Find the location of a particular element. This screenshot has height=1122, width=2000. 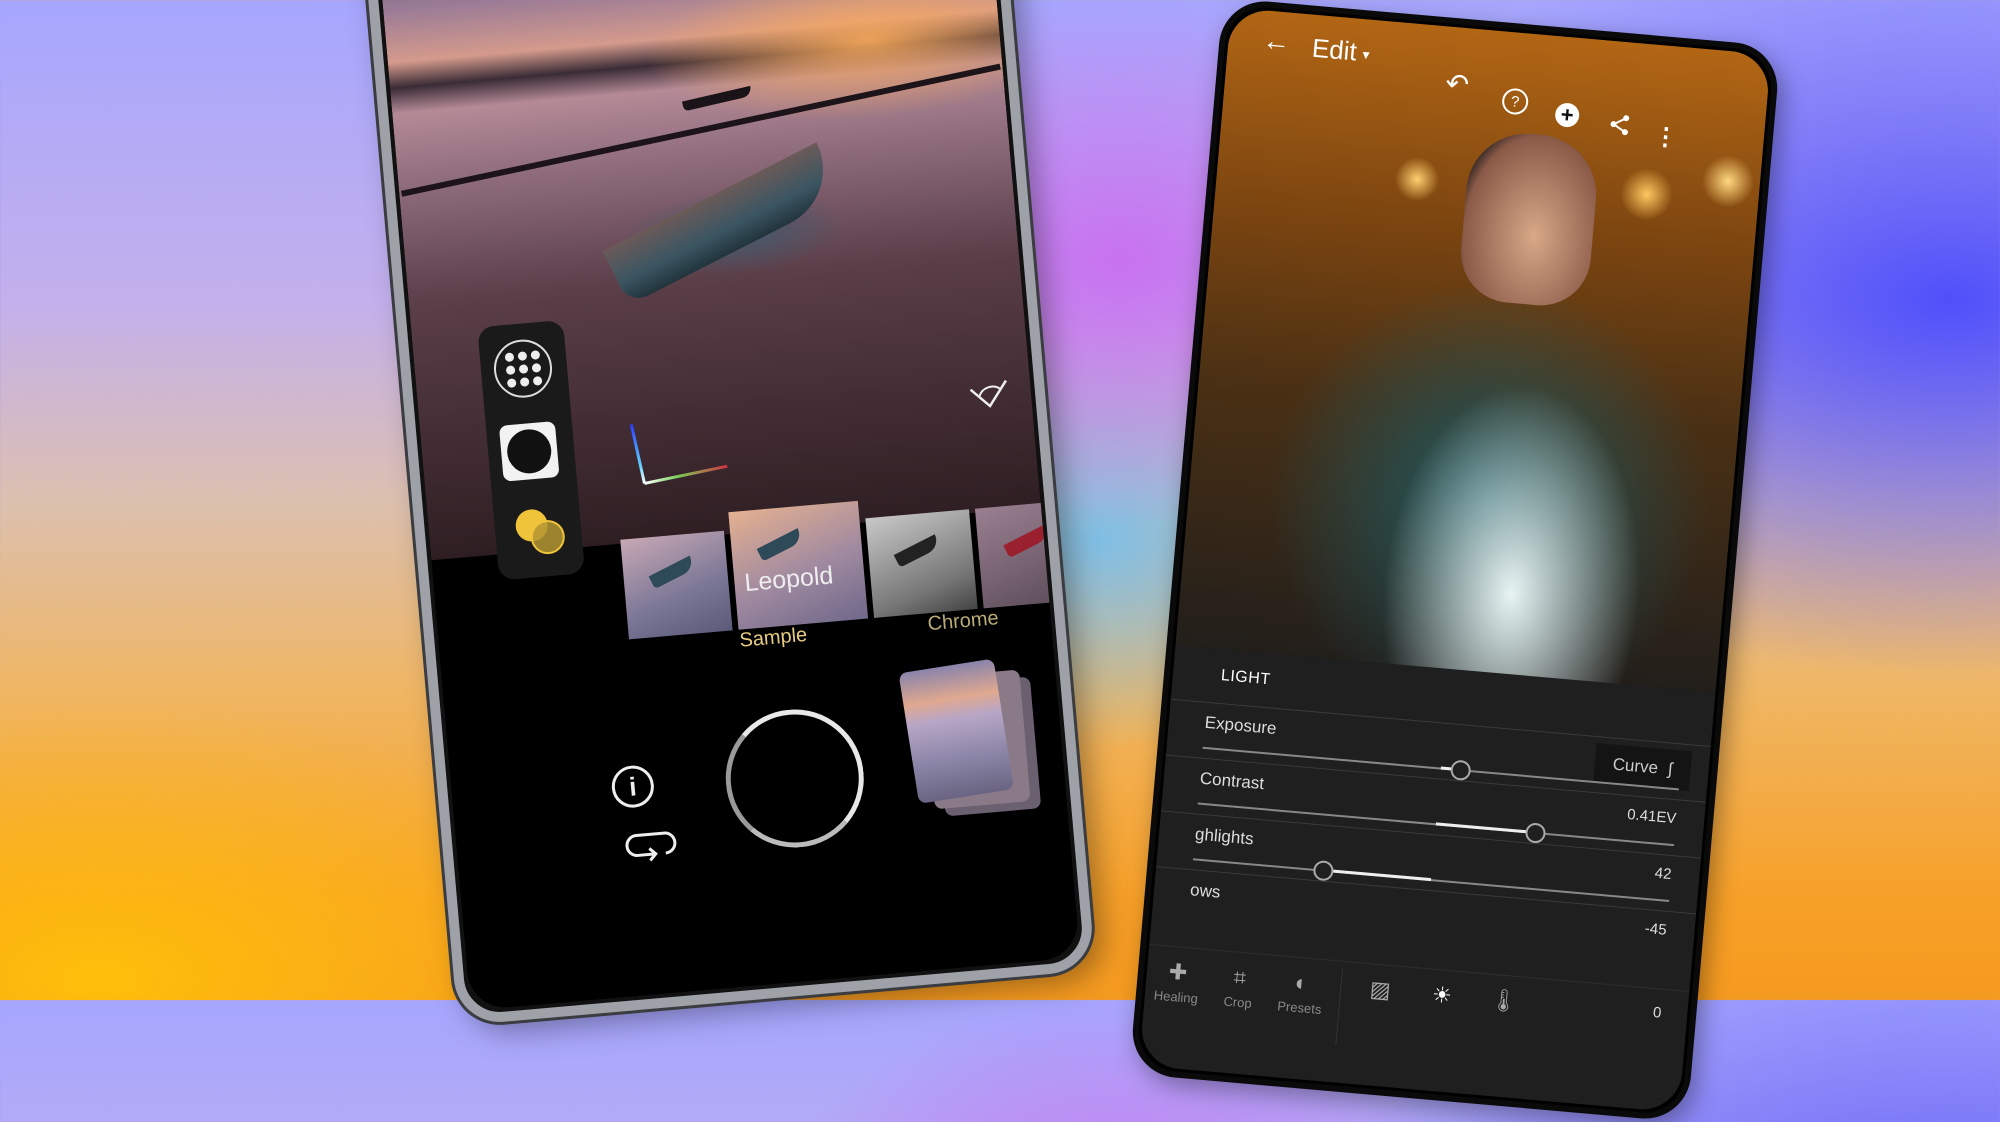

tool-label: Presets is located at coordinates (1299, 1008).